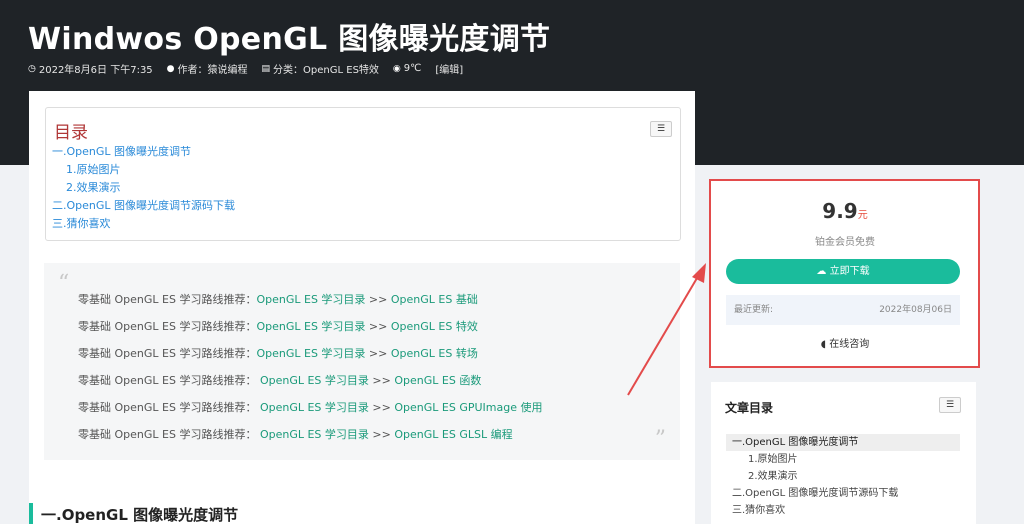  Describe the element at coordinates (143, 170) in the screenshot. I see `toc-item: 1.原始图片` at that location.